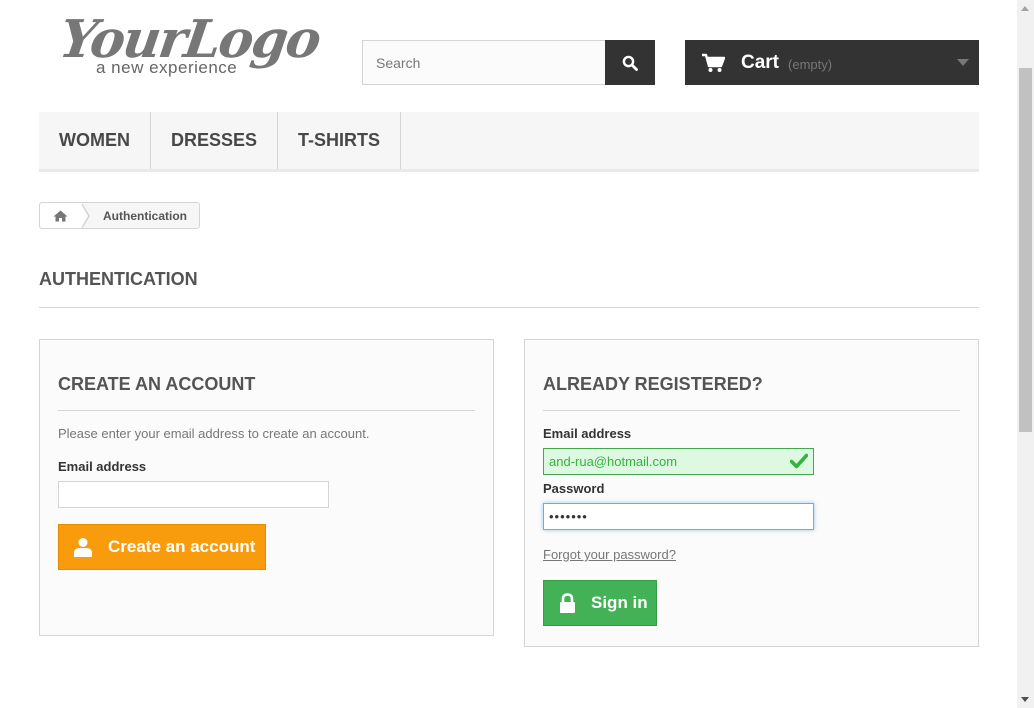 This screenshot has width=1034, height=708. I want to click on password-label: Password, so click(574, 488).